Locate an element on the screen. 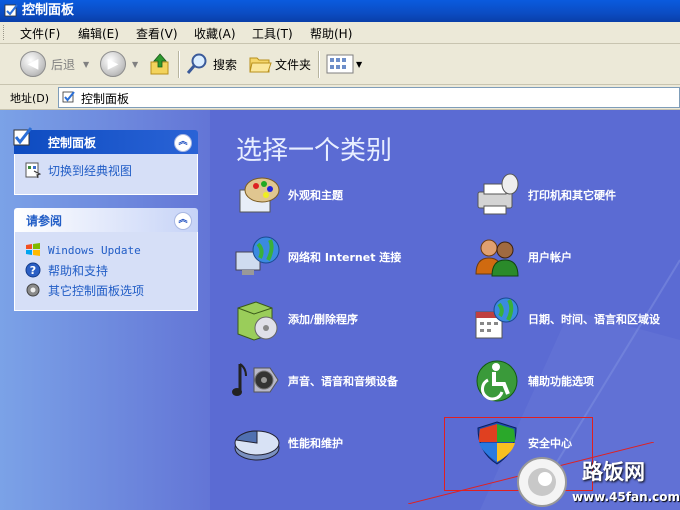 The height and width of the screenshot is (510, 680). views-dropdown-icon: ▼ is located at coordinates (359, 64).